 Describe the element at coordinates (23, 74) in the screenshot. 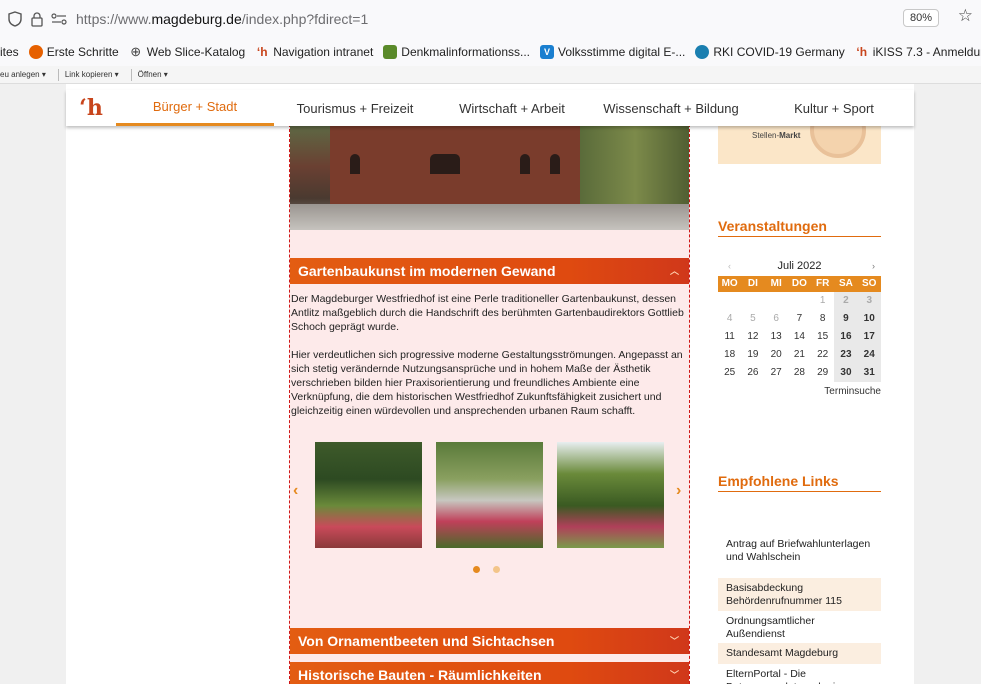

I see `new-bookmark-menu: eu anlegen ▾` at that location.